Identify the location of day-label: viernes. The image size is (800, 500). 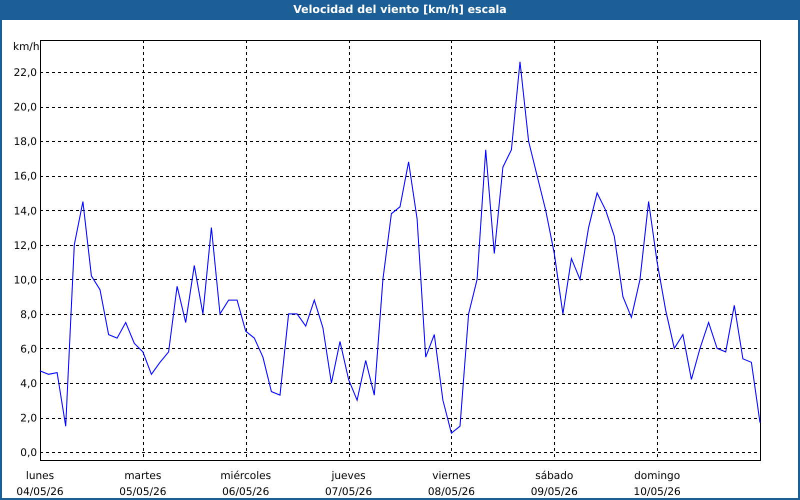
(451, 476).